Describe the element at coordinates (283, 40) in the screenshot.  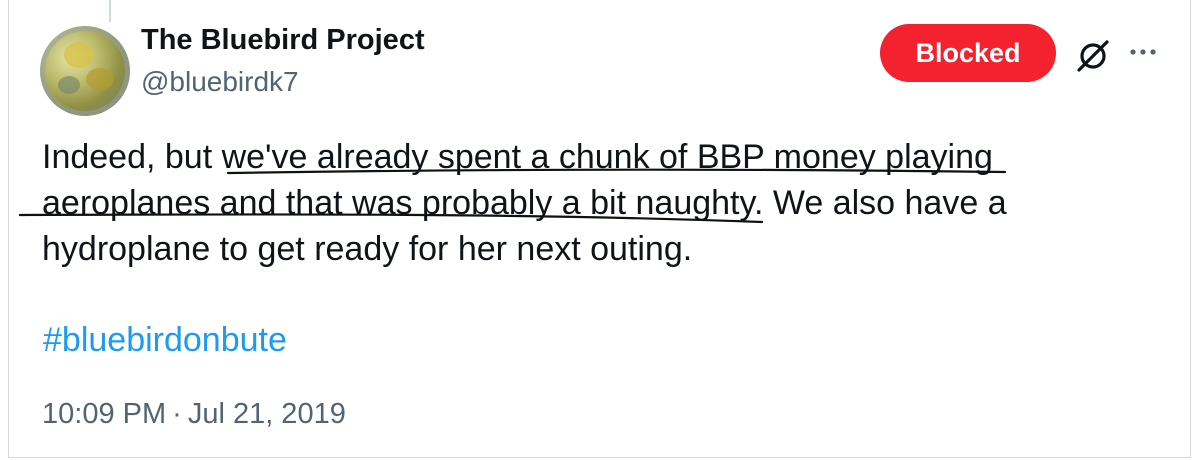
I see `author-name: The Bluebird Project` at that location.